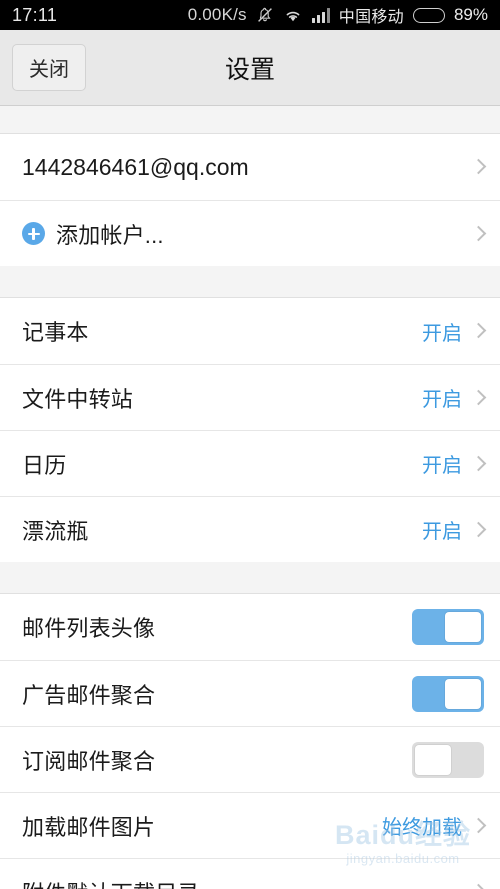  Describe the element at coordinates (49, 67) in the screenshot. I see `close-button: 关闭` at that location.